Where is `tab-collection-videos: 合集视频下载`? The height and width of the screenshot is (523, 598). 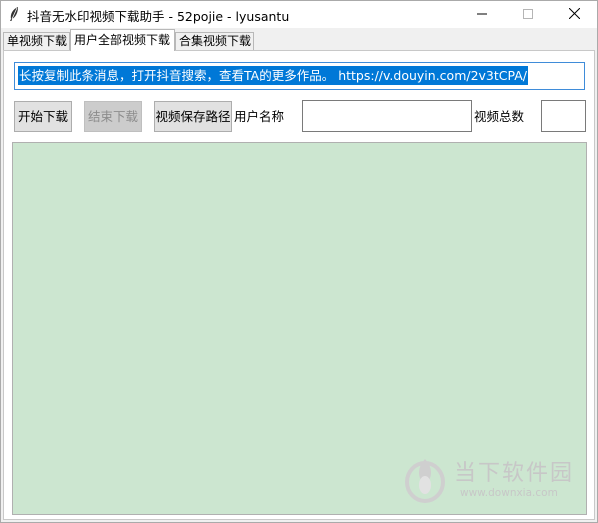
tab-collection-videos: 合集视频下载 is located at coordinates (214, 41).